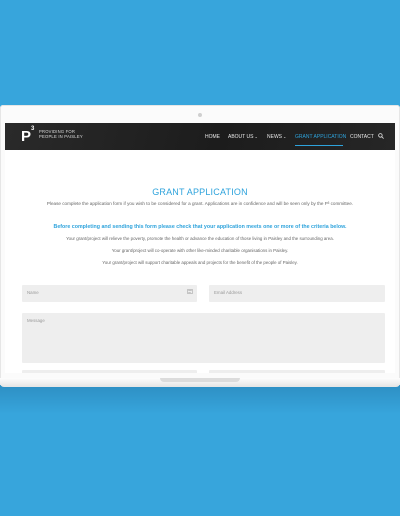 The height and width of the screenshot is (516, 400). Describe the element at coordinates (381, 136) in the screenshot. I see `search-icon` at that location.